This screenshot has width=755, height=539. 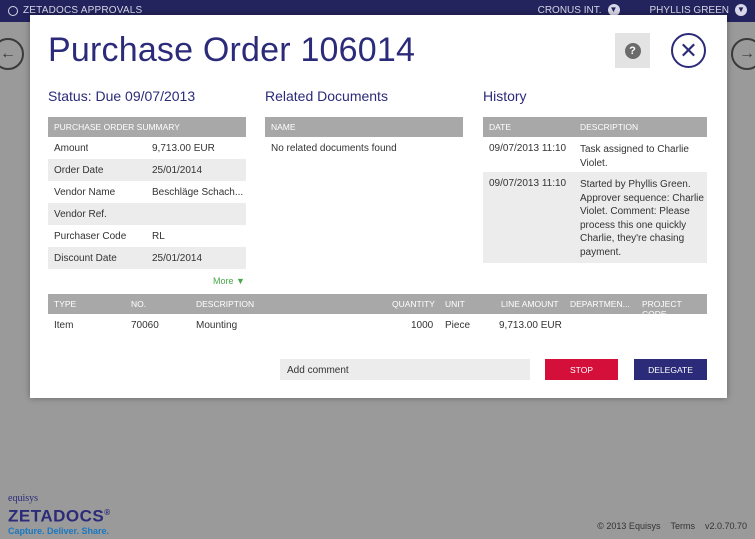 I want to click on history-header: DATE DESCRIPTION, so click(x=595, y=127).